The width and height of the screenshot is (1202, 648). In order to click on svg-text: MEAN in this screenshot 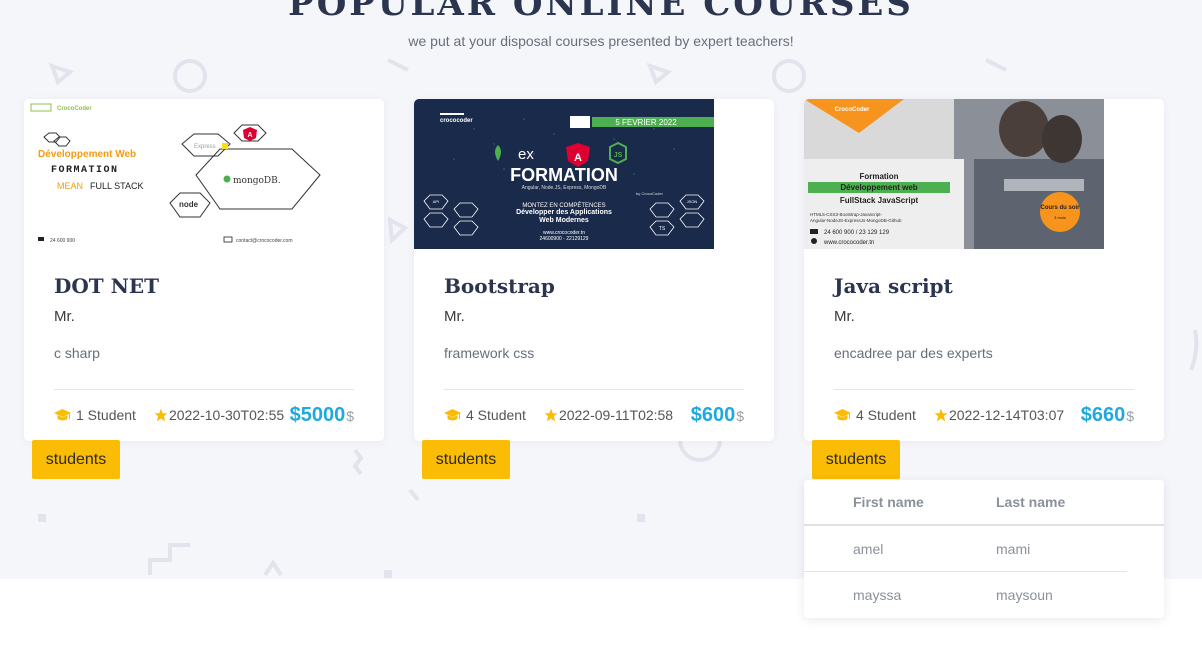, I will do `click(70, 186)`.